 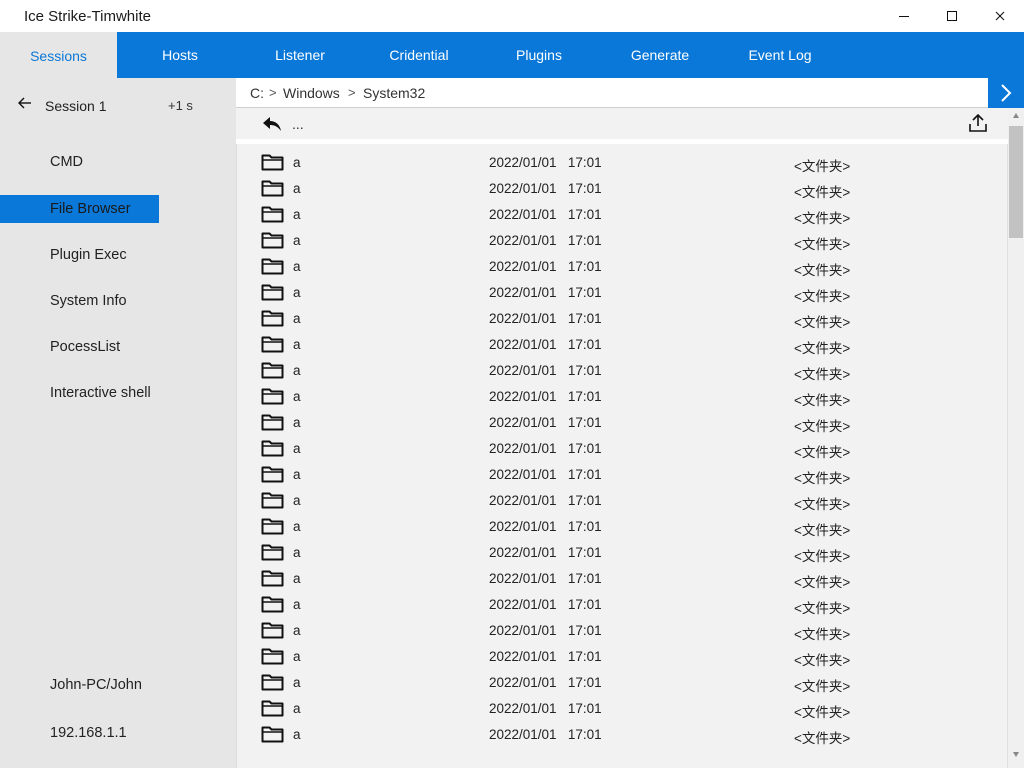 I want to click on sidebar-item-file-browser: File Browser, so click(x=79, y=209).